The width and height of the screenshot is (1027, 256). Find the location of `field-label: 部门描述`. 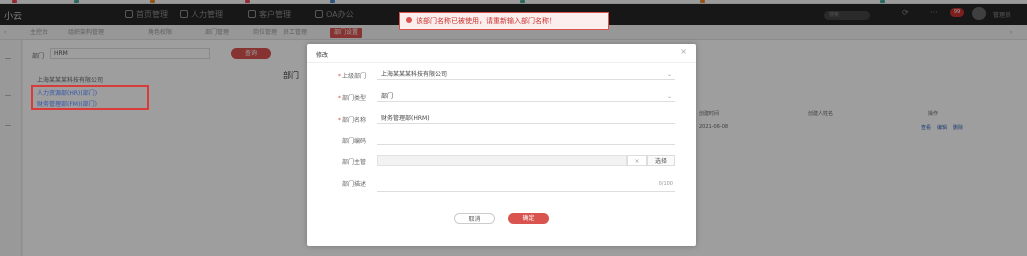

field-label: 部门描述 is located at coordinates (353, 184).